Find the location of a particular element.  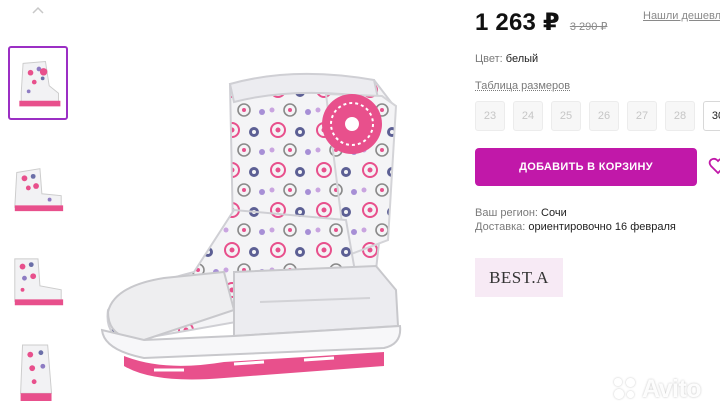

chevron-up-icon is located at coordinates (38, 11).